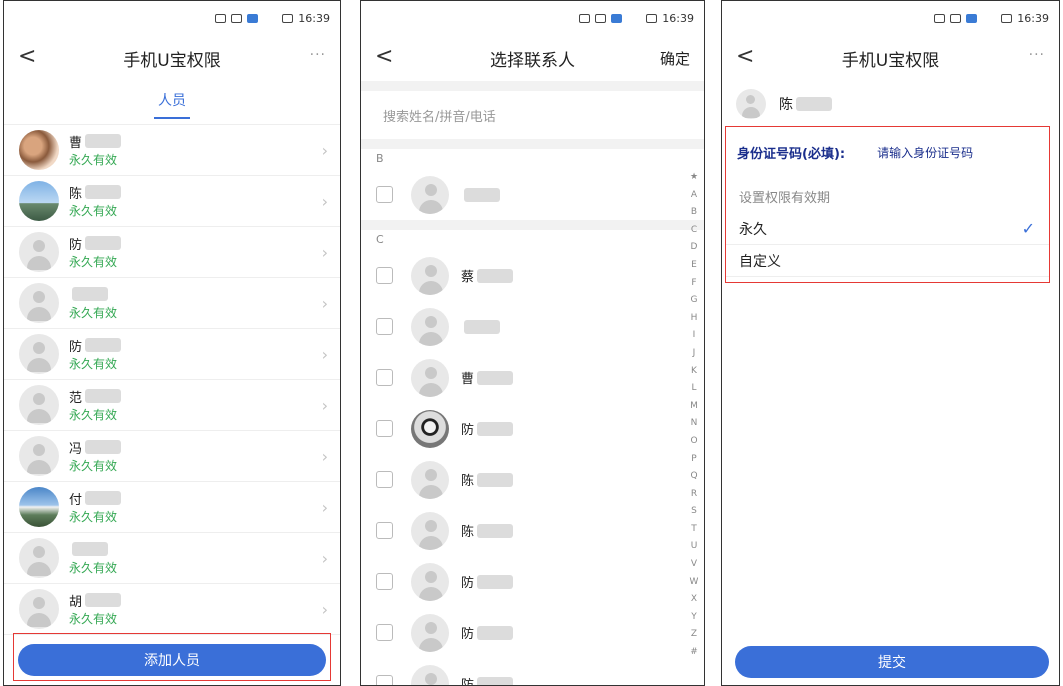 The width and height of the screenshot is (1063, 686). I want to click on selected-user: 陈, so click(890, 104).